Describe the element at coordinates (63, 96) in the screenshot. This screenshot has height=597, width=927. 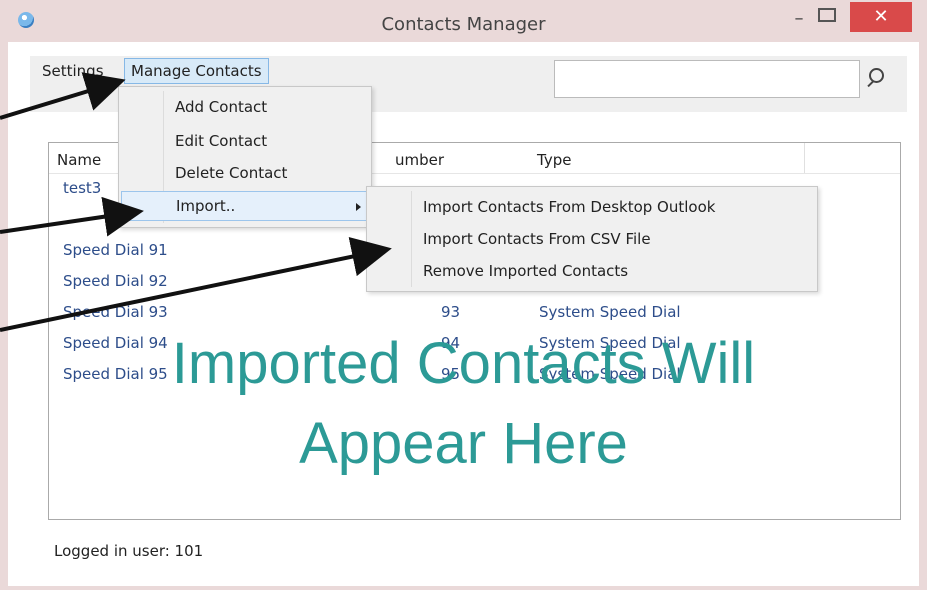
I see `annotation-arrow-manage` at that location.